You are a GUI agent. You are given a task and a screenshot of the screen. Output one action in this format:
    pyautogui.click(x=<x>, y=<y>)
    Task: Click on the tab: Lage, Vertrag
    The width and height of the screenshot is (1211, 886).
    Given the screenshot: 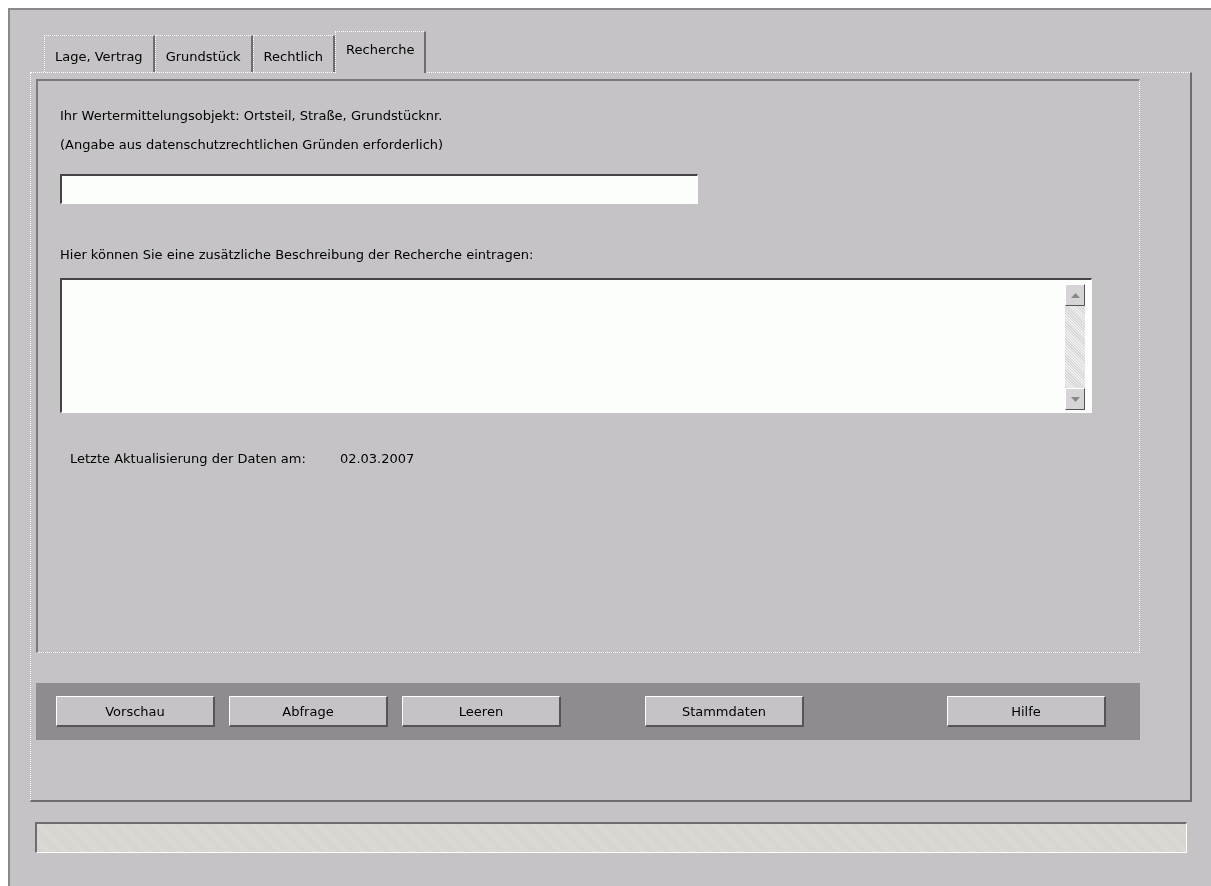 What is the action you would take?
    pyautogui.click(x=99, y=53)
    